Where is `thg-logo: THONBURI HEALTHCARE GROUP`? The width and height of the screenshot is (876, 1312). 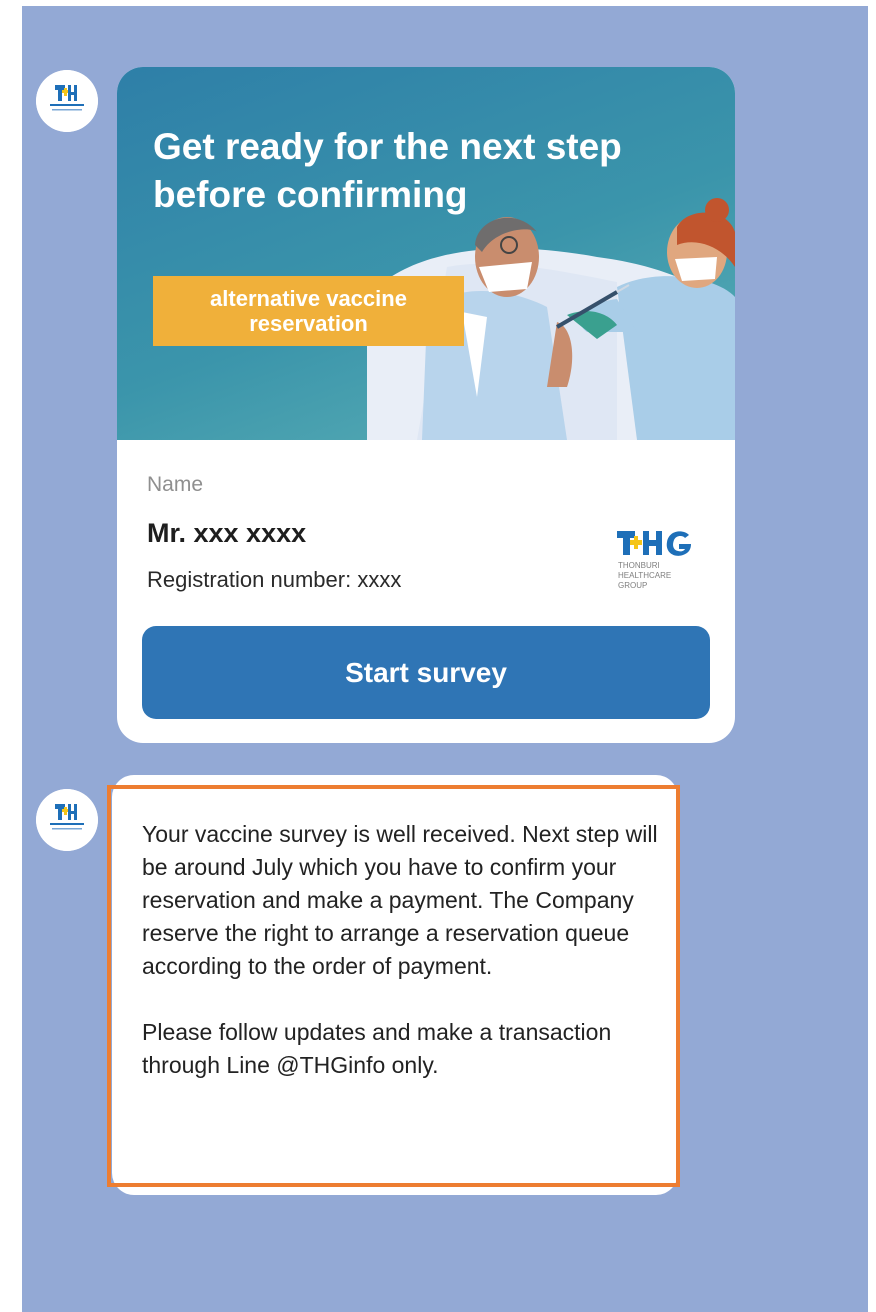
thg-logo: THONBURI HEALTHCARE GROUP is located at coordinates (654, 560).